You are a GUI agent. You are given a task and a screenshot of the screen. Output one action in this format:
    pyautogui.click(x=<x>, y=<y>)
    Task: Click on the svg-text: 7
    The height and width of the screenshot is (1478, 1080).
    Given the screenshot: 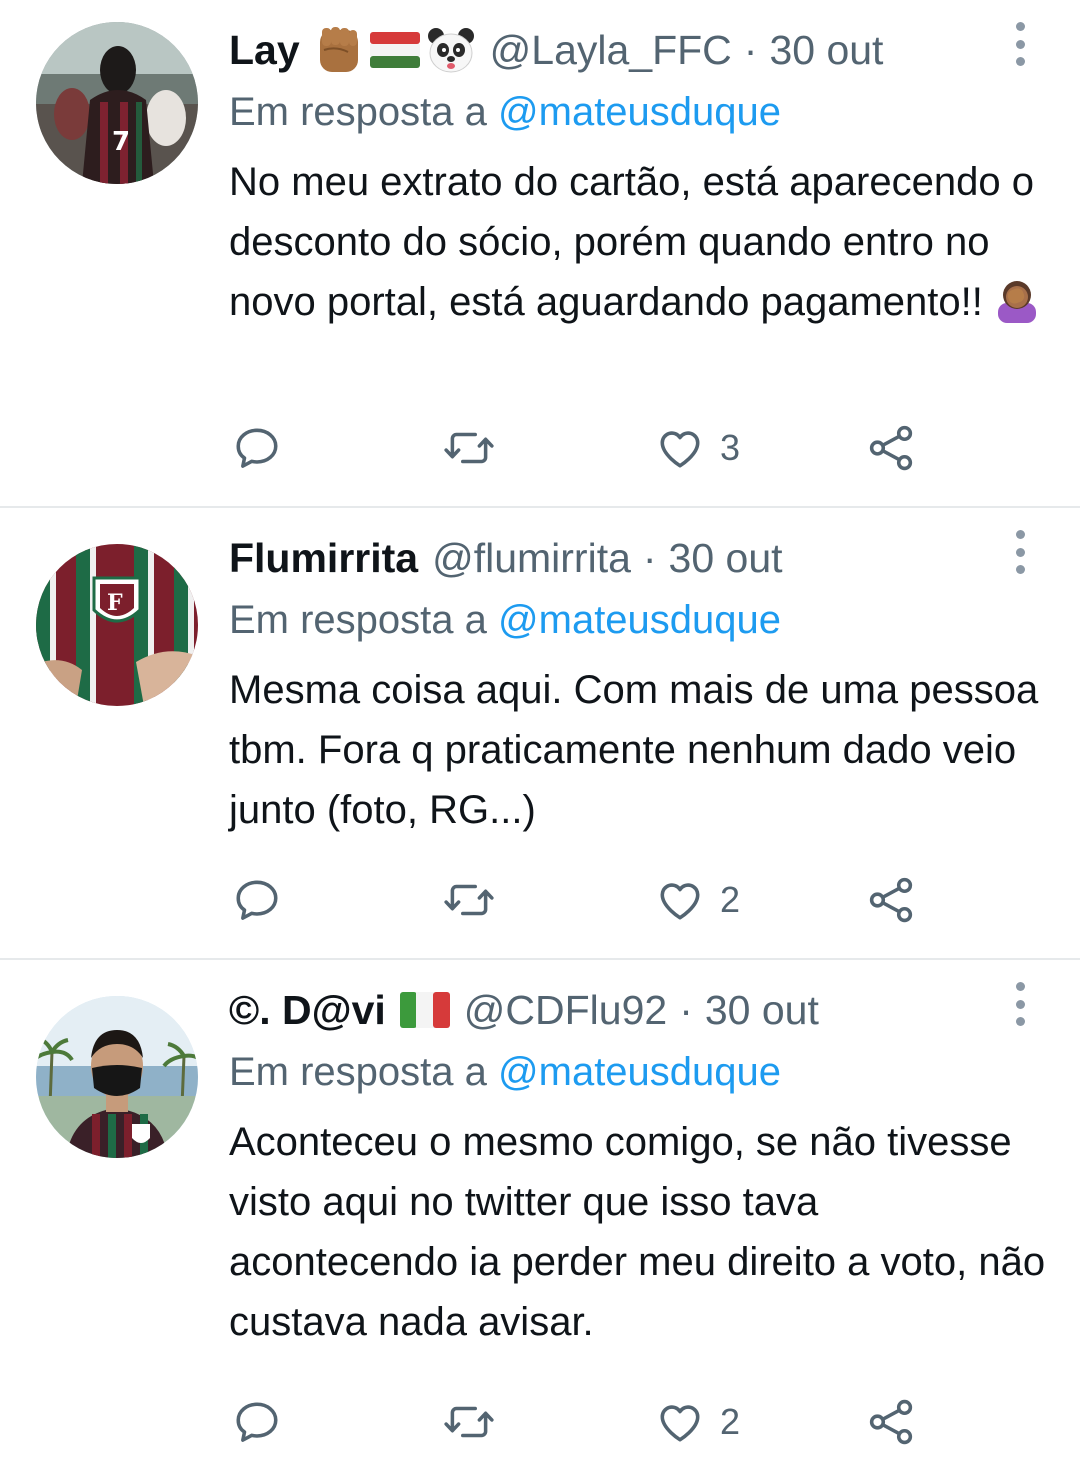 What is the action you would take?
    pyautogui.click(x=121, y=142)
    